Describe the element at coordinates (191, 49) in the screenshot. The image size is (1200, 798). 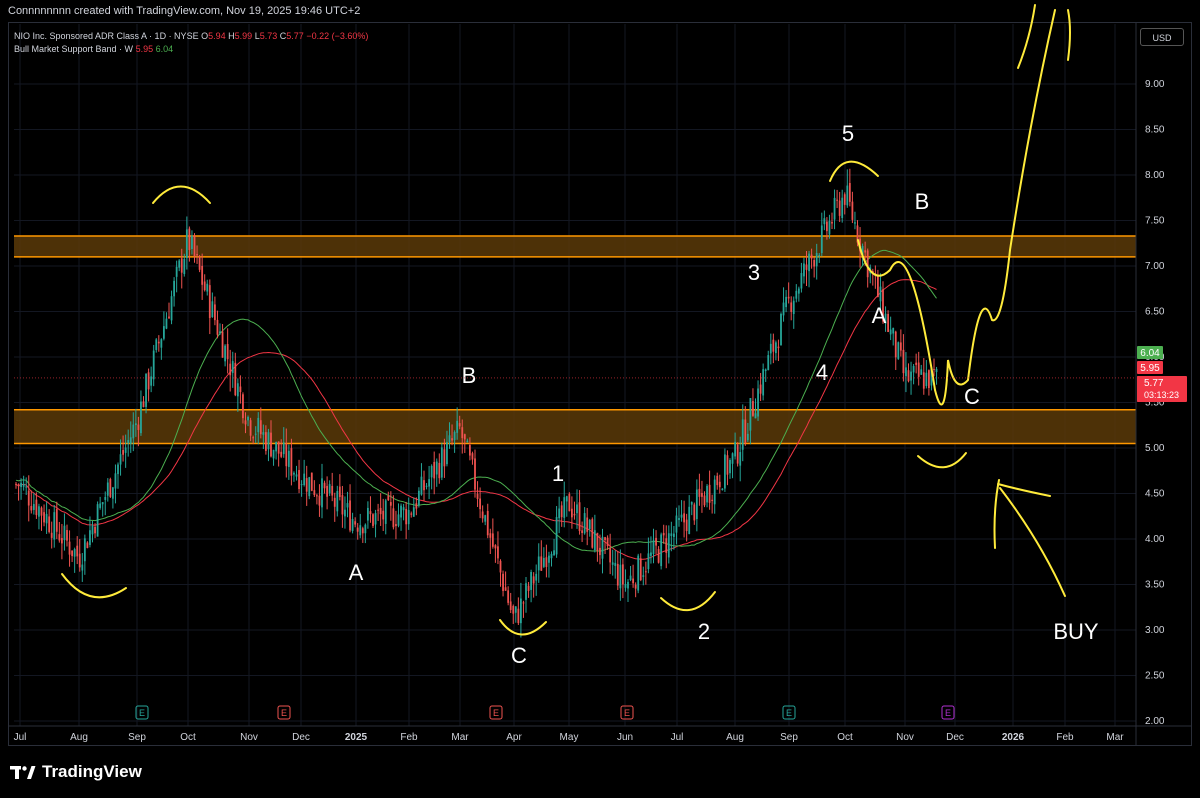
I see `legend-indicator-row: Bull Market Support Band · W 5.95 6.04` at that location.